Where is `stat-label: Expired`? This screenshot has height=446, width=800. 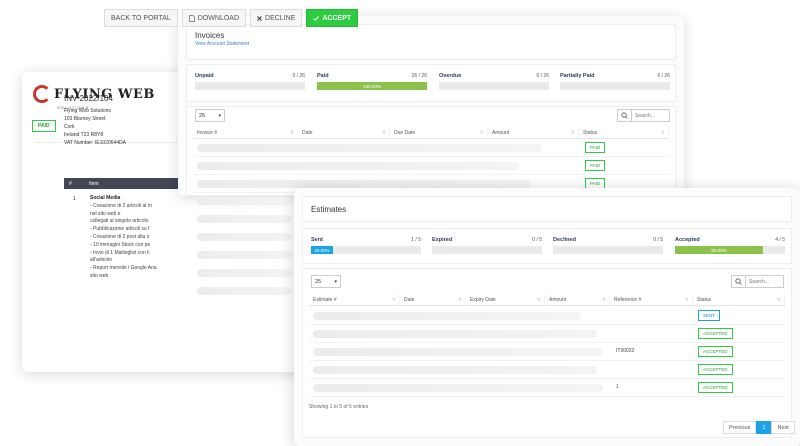 stat-label: Expired is located at coordinates (442, 240).